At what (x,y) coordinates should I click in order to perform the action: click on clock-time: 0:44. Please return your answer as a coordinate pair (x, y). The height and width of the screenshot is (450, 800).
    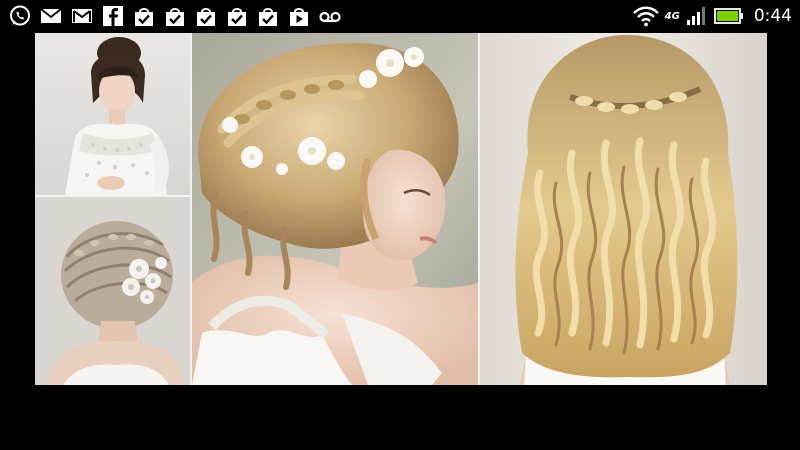
    Looking at the image, I should click on (772, 16).